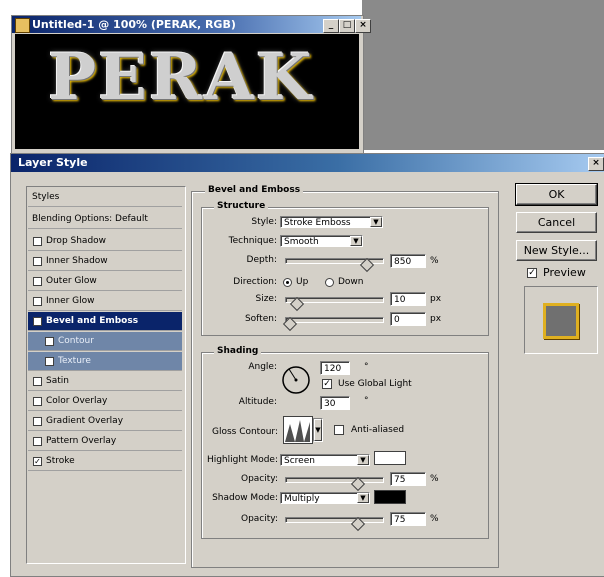 The height and width of the screenshot is (577, 604). Describe the element at coordinates (22, 25) in the screenshot. I see `photoshop-doc-icon` at that location.